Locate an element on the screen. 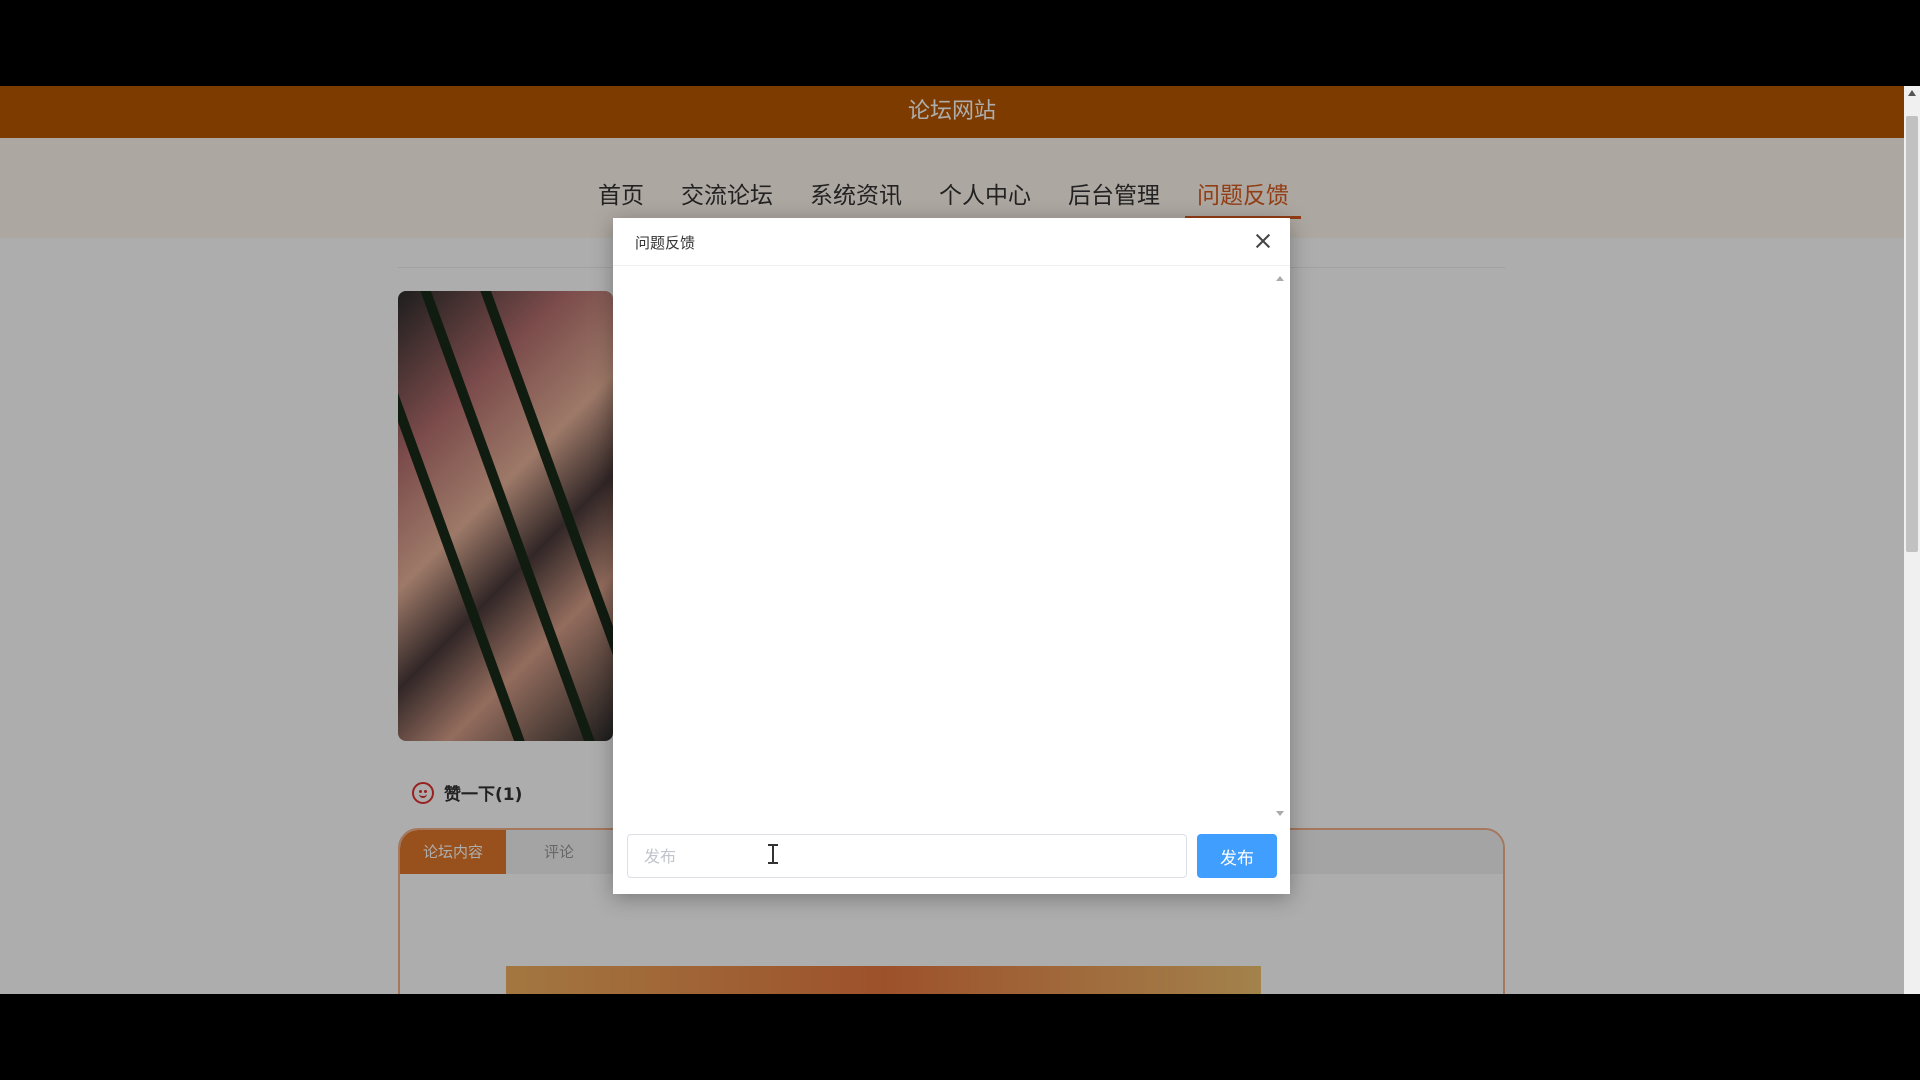  modal-title: 问题反馈 is located at coordinates (665, 243).